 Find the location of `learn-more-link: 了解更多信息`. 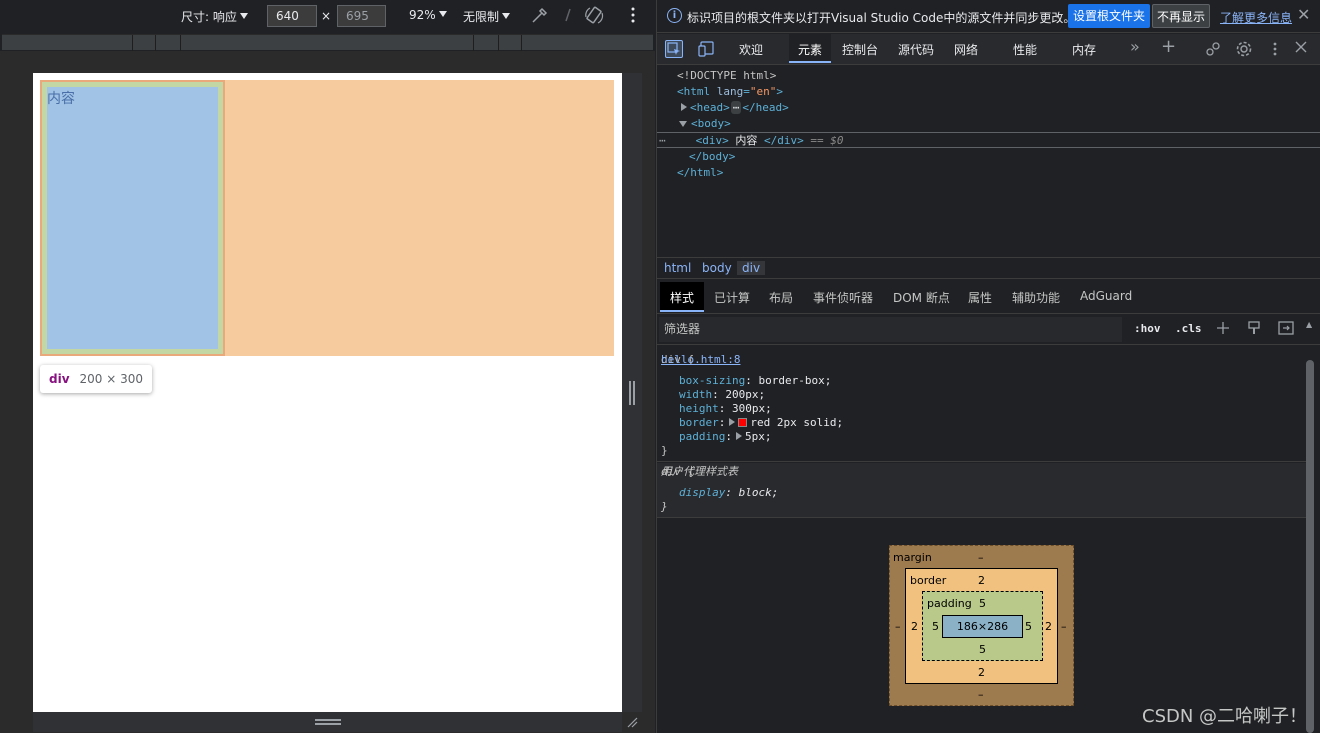

learn-more-link: 了解更多信息 is located at coordinates (1256, 17).